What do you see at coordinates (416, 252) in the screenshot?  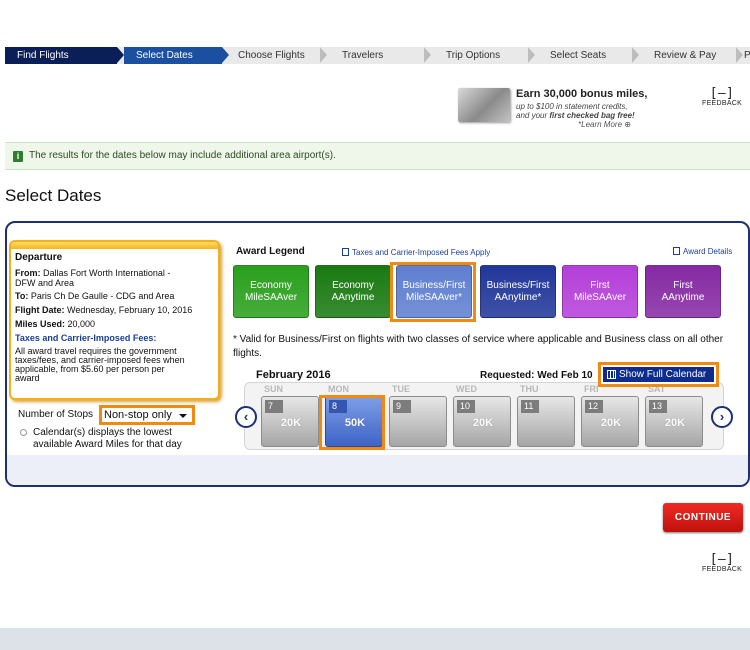 I see `taxes-fees-link: Taxes and Carrier-Imposed Fees Apply` at bounding box center [416, 252].